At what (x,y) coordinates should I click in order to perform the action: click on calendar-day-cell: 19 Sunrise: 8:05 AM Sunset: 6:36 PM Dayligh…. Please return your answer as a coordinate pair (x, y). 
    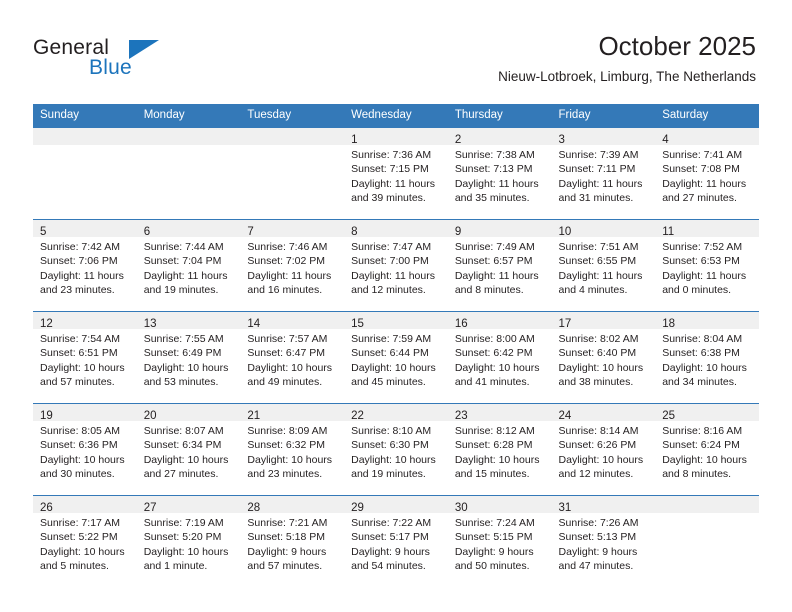
    Looking at the image, I should click on (85, 449).